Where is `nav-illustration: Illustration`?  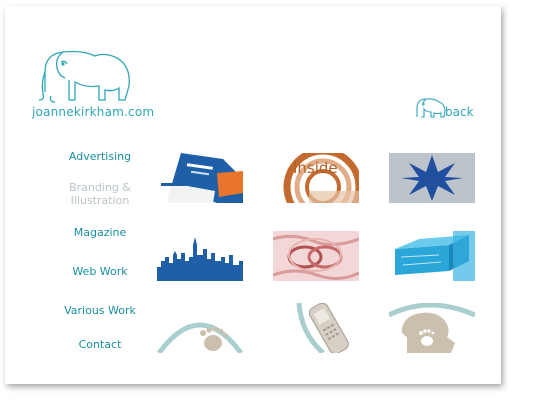
nav-illustration: Illustration is located at coordinates (100, 201).